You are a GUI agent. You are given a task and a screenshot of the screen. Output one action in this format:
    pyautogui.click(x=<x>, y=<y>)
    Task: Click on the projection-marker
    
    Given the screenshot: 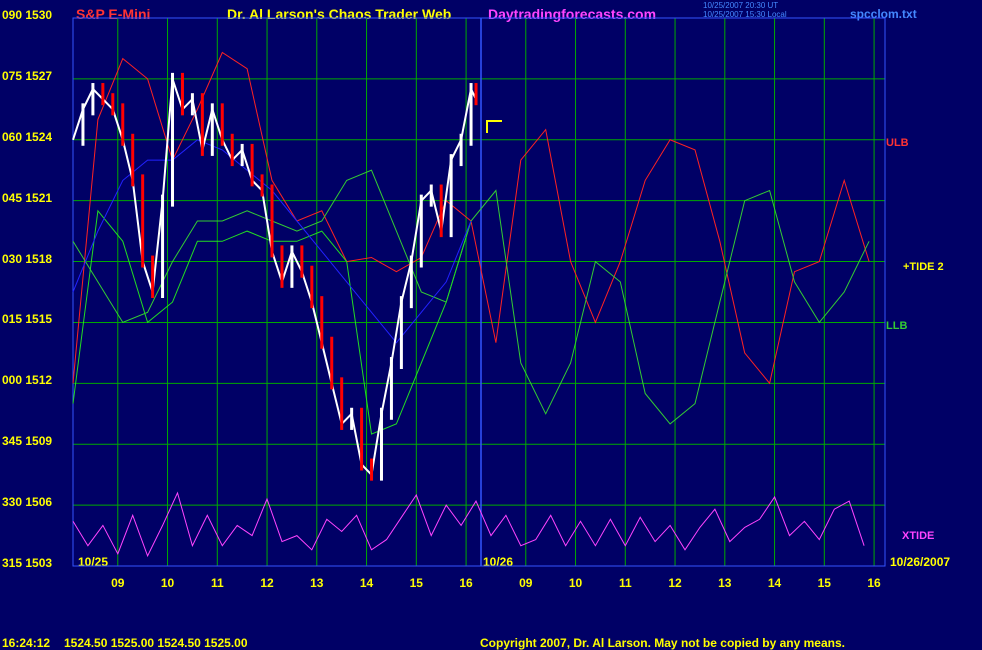 What is the action you would take?
    pyautogui.click(x=494, y=126)
    